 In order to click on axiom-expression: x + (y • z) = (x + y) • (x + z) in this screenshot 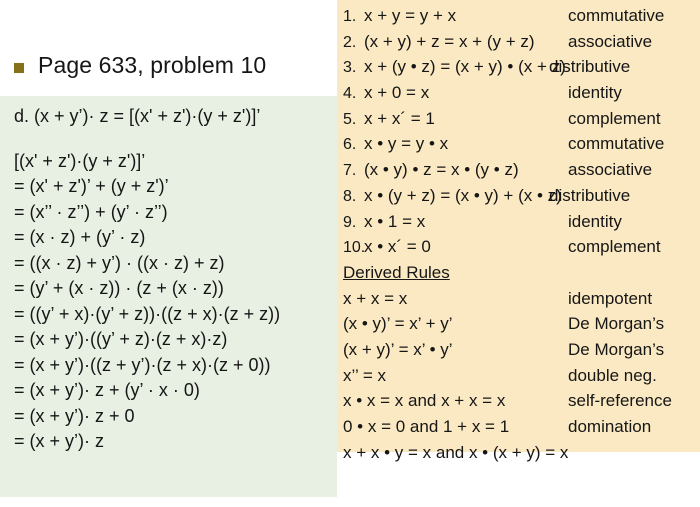, I will do `click(465, 67)`.